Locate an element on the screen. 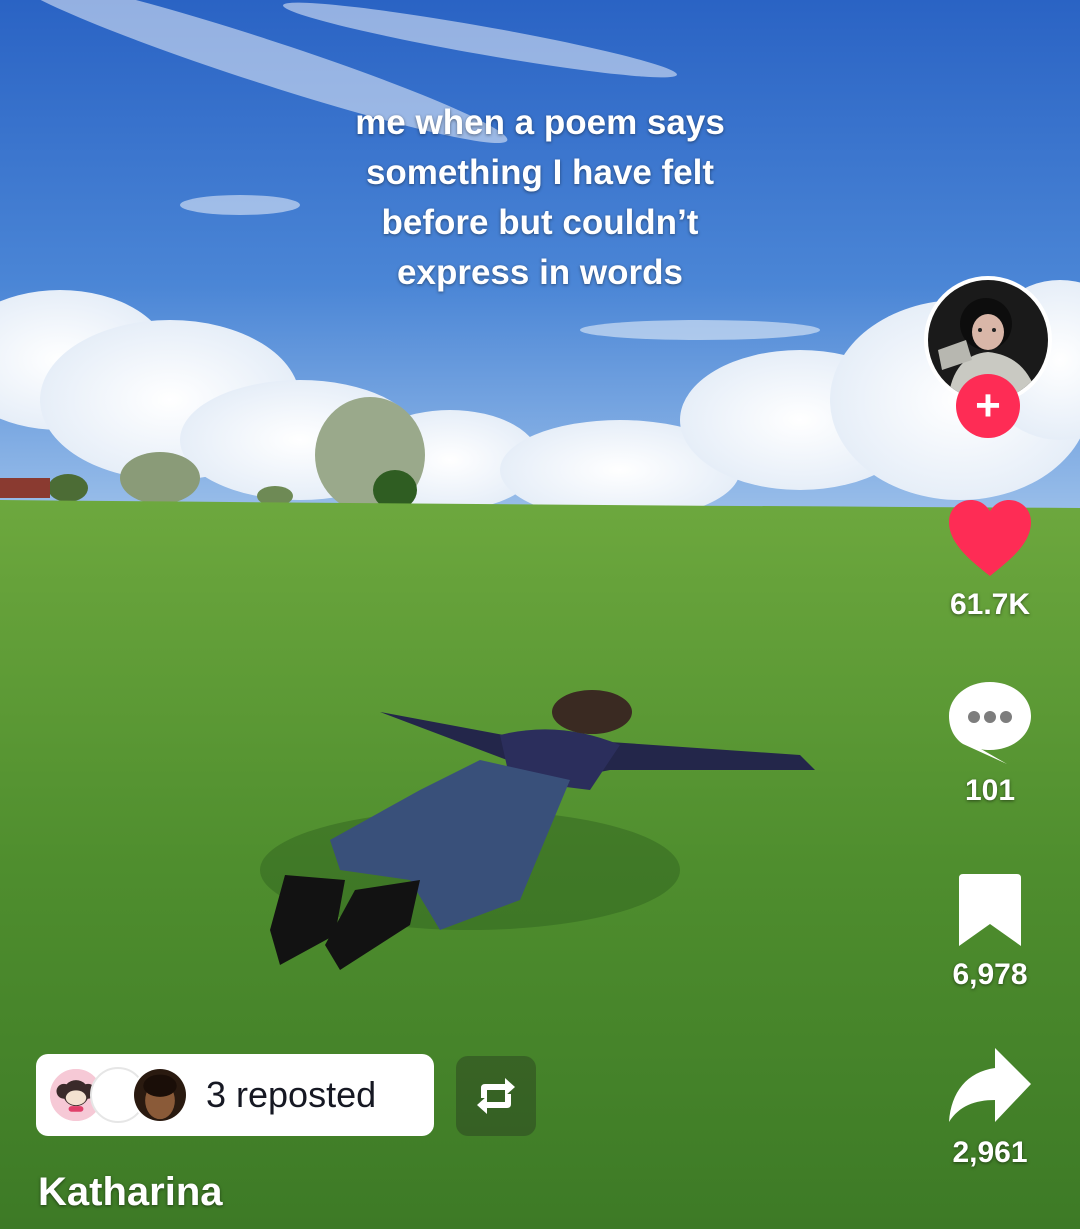  comment-count: 101 is located at coordinates (990, 790).